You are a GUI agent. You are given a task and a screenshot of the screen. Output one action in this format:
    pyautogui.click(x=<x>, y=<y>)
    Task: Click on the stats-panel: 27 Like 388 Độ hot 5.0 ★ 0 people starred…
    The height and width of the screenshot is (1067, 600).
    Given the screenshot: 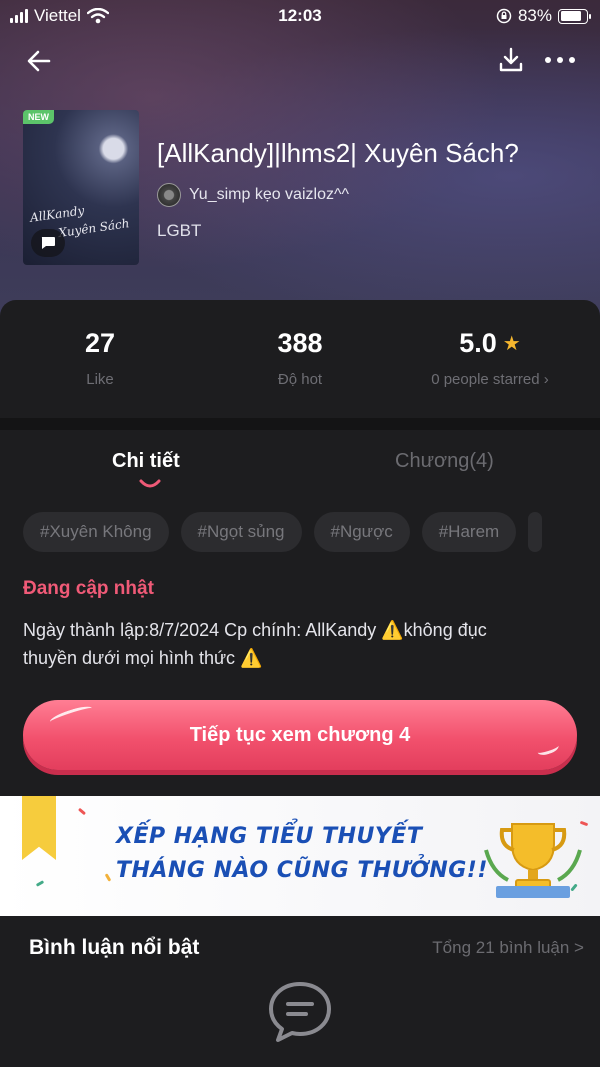 What is the action you would take?
    pyautogui.click(x=300, y=359)
    